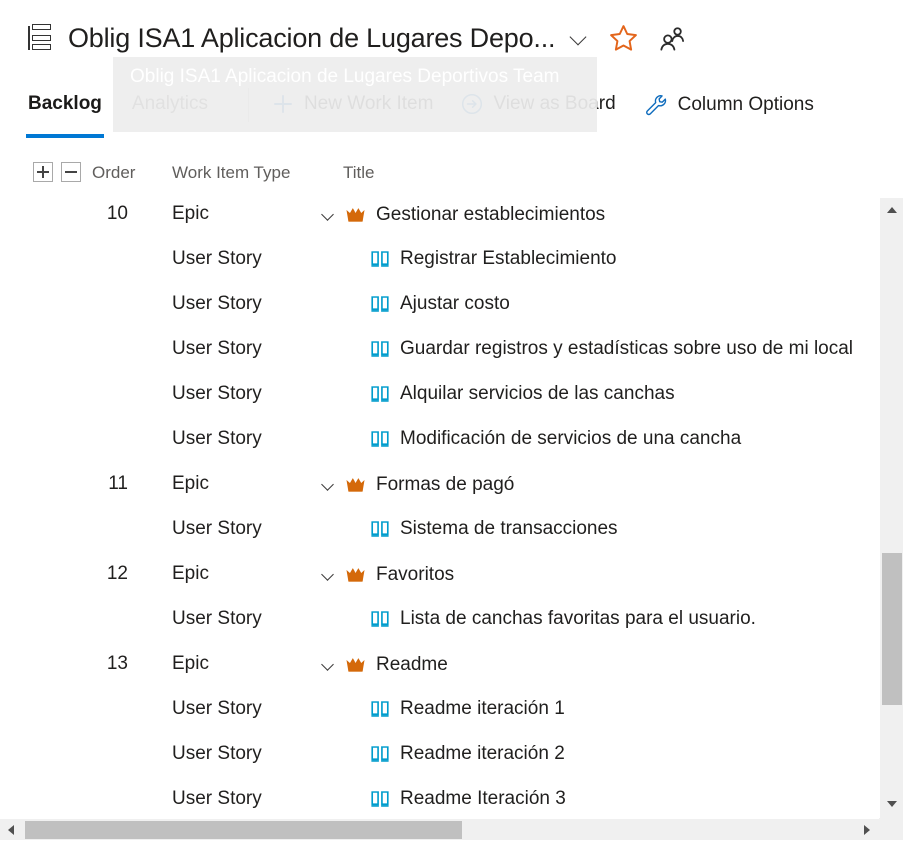  I want to click on column-options-label: Column Options, so click(745, 104).